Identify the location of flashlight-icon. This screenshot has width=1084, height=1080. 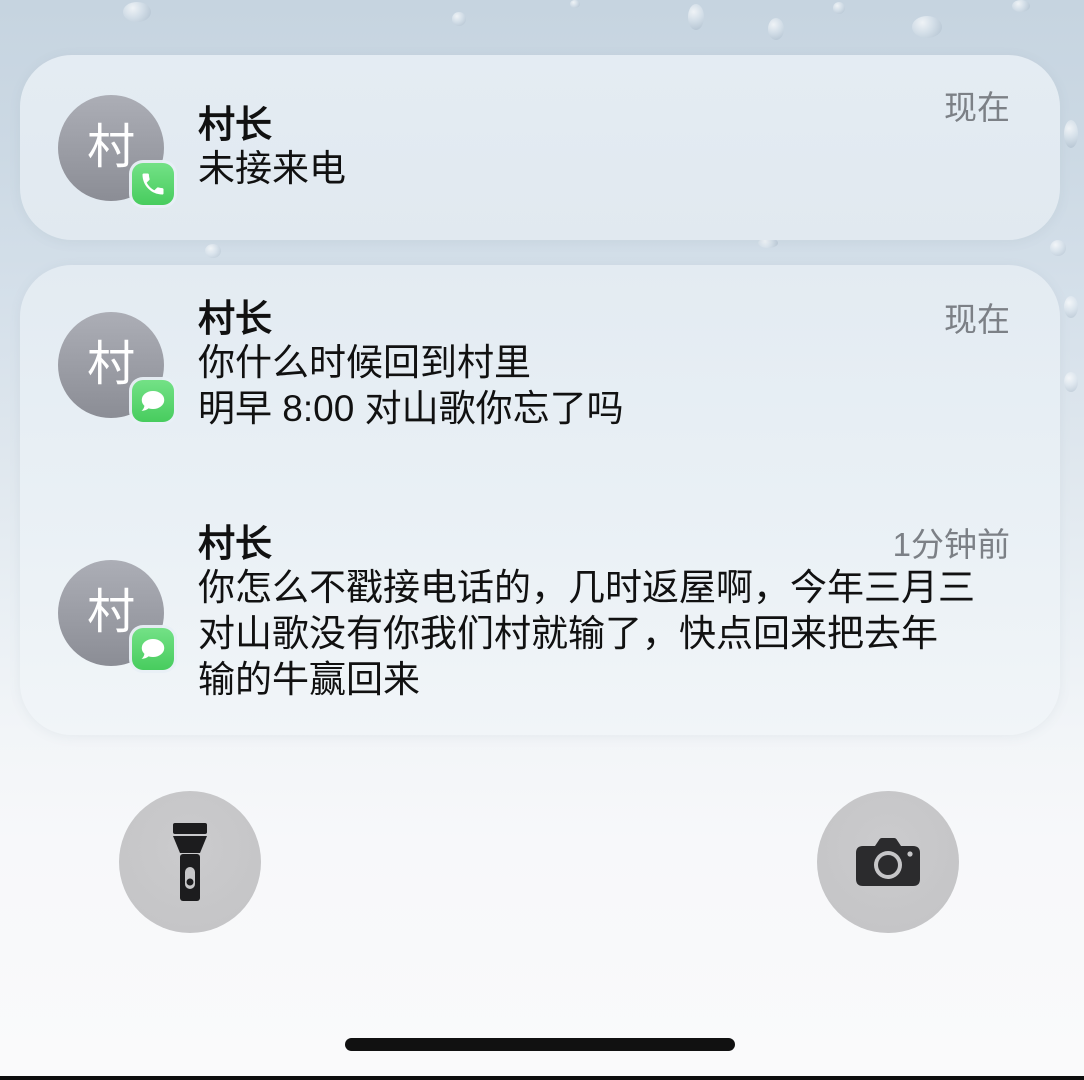
(190, 862).